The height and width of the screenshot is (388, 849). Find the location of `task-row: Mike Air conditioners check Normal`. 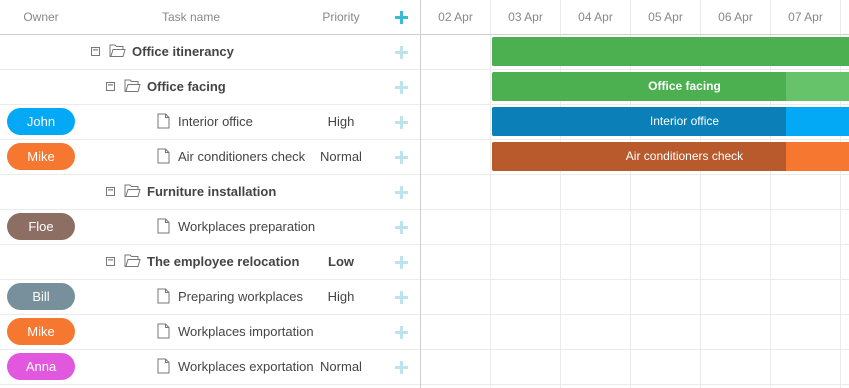

task-row: Mike Air conditioners check Normal is located at coordinates (210, 157).